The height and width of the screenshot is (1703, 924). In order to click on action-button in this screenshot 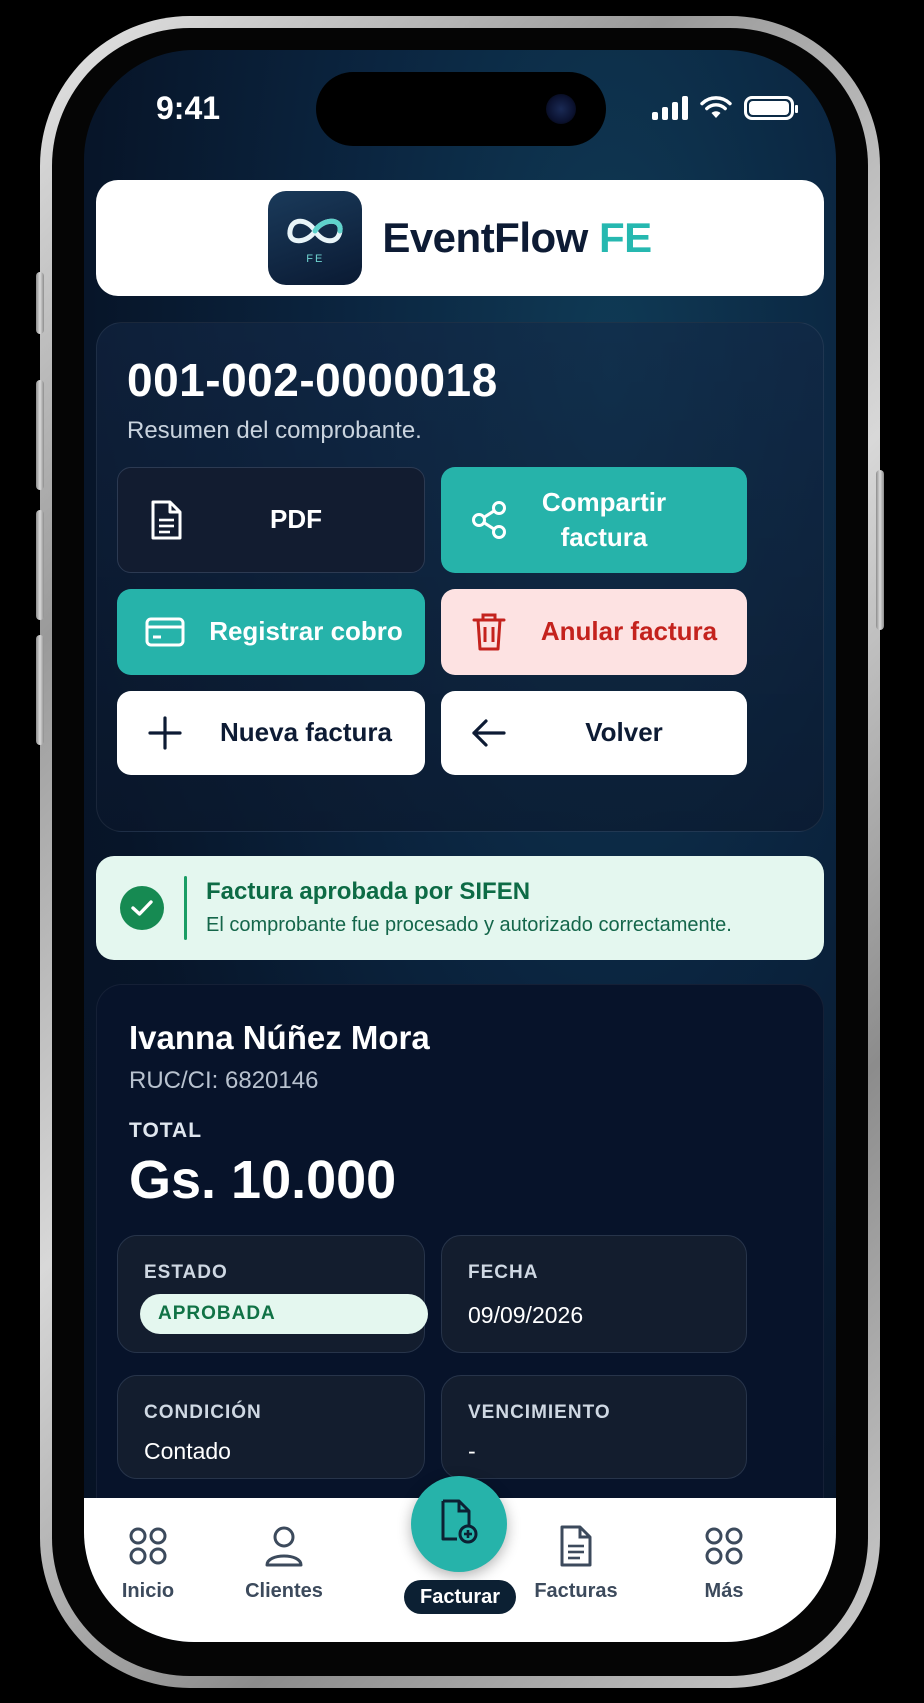, I will do `click(40, 303)`.